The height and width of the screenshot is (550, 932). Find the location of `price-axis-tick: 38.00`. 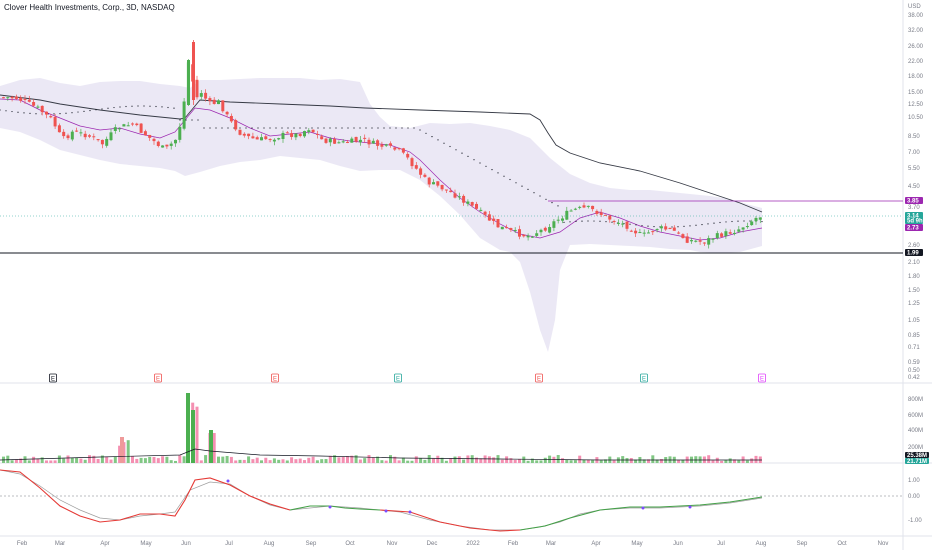

price-axis-tick: 38.00 is located at coordinates (916, 16).